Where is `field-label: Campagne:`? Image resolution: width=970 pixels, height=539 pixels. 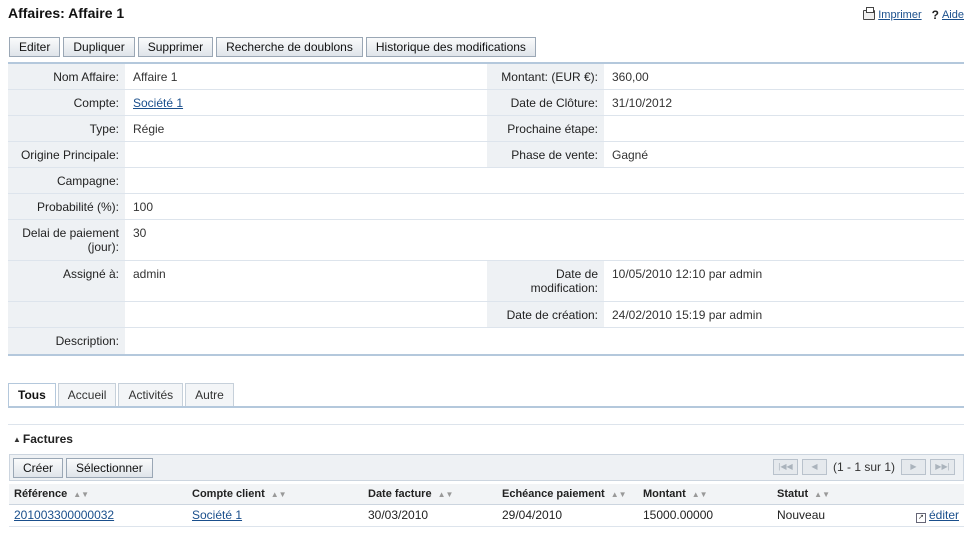 field-label: Campagne: is located at coordinates (66, 180).